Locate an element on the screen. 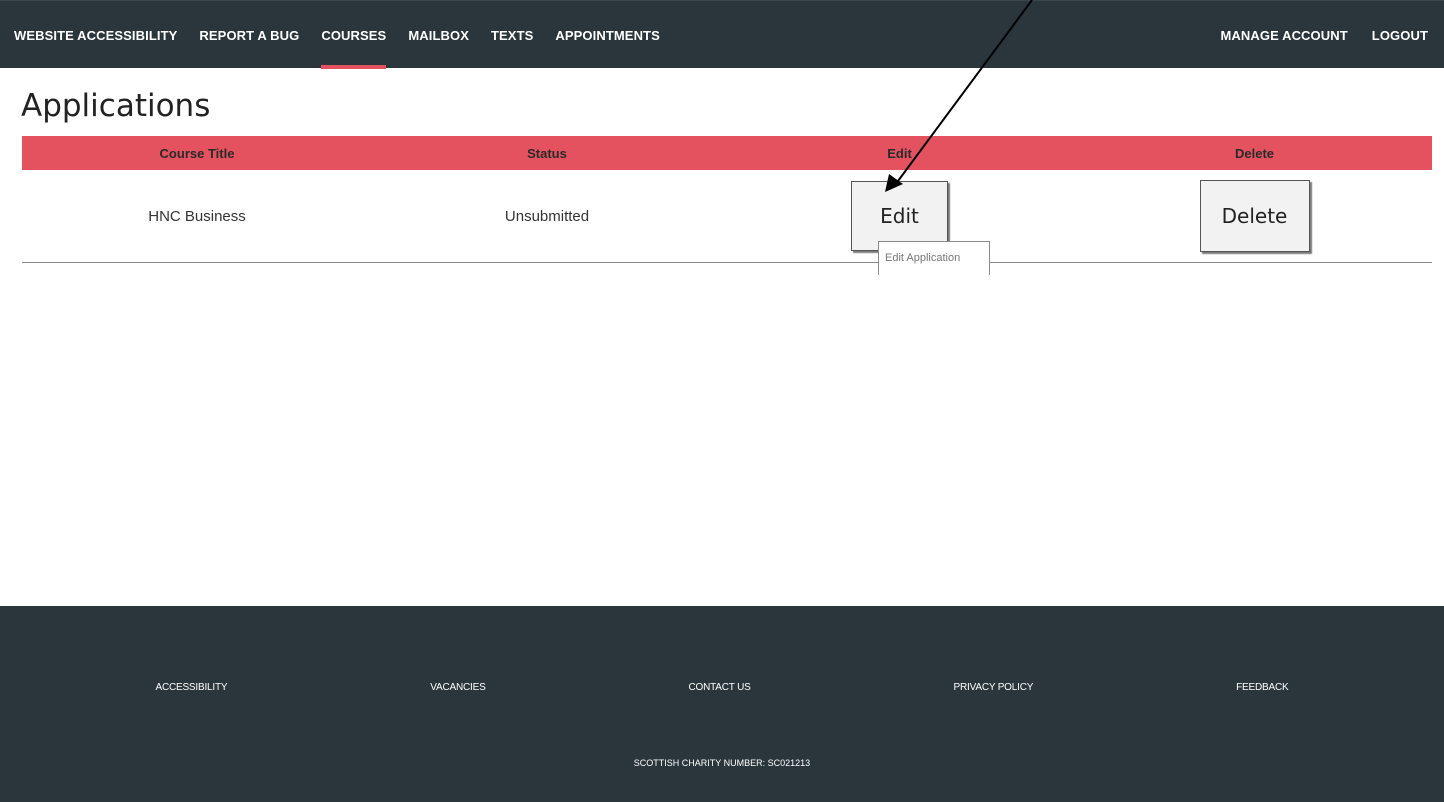  nav-courses: COURSES is located at coordinates (354, 35).